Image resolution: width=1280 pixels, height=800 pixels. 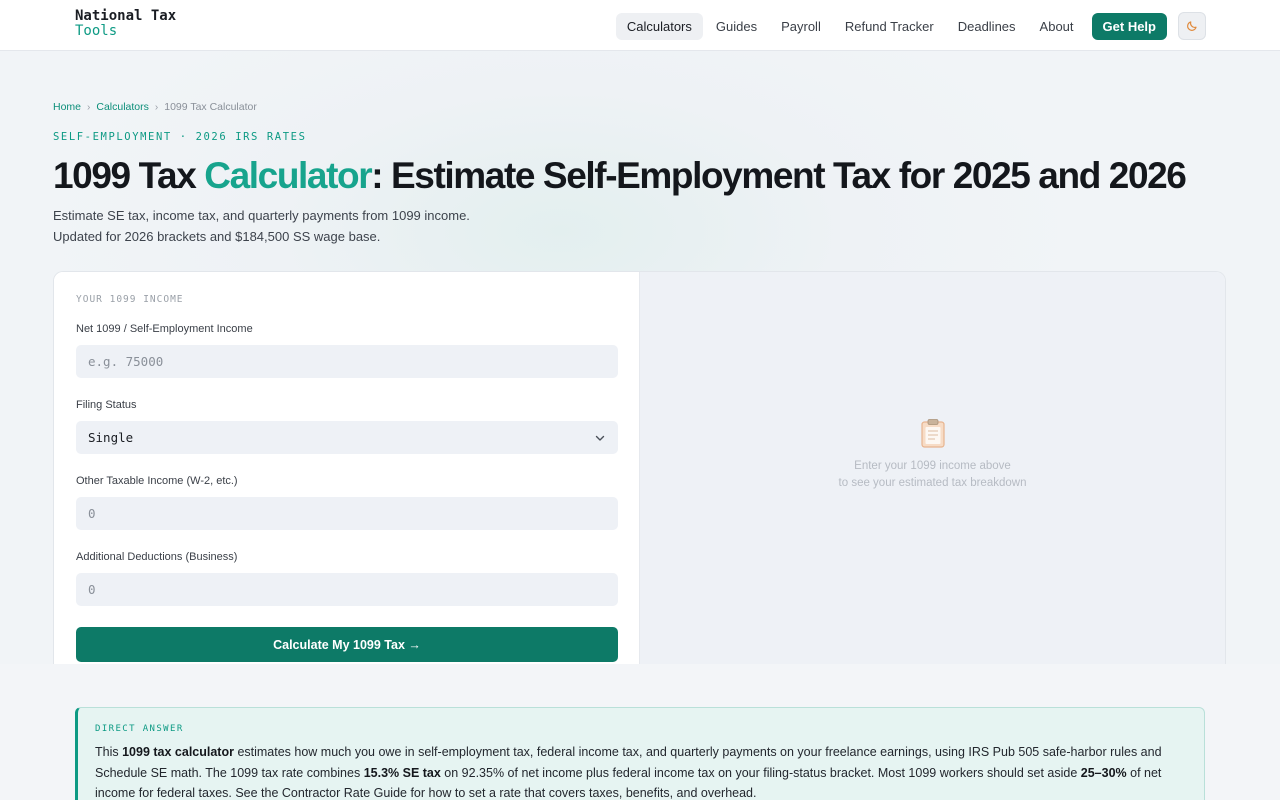 What do you see at coordinates (164, 329) in the screenshot?
I see `income-label: Net 1099 / Self-Employment Income` at bounding box center [164, 329].